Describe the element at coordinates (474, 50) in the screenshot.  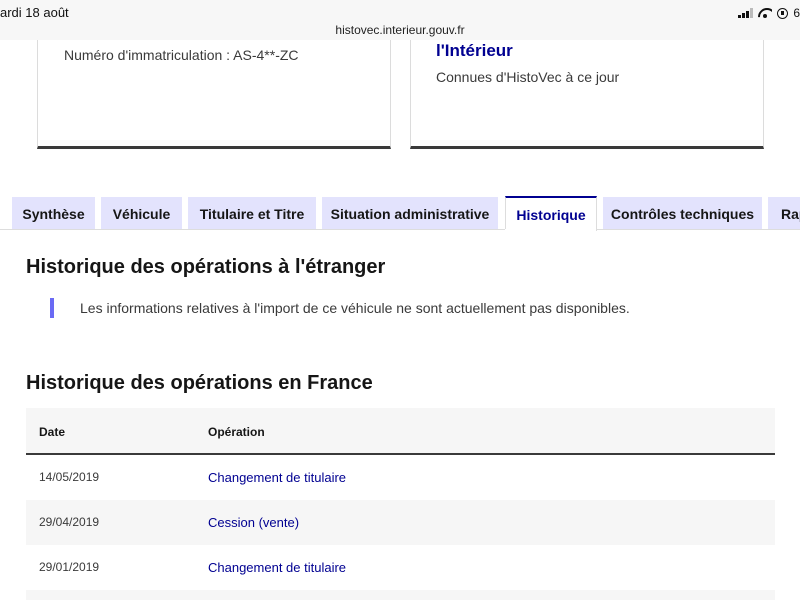
I see `card-heading: l'Intérieur` at that location.